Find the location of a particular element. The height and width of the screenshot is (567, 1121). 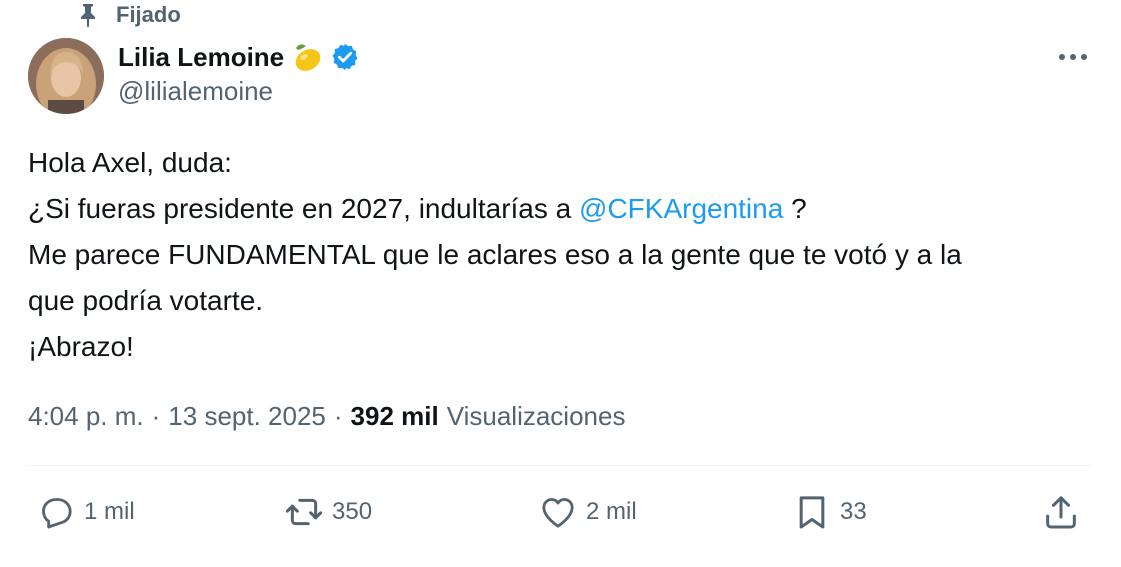

more-options-icon is located at coordinates (1073, 57).